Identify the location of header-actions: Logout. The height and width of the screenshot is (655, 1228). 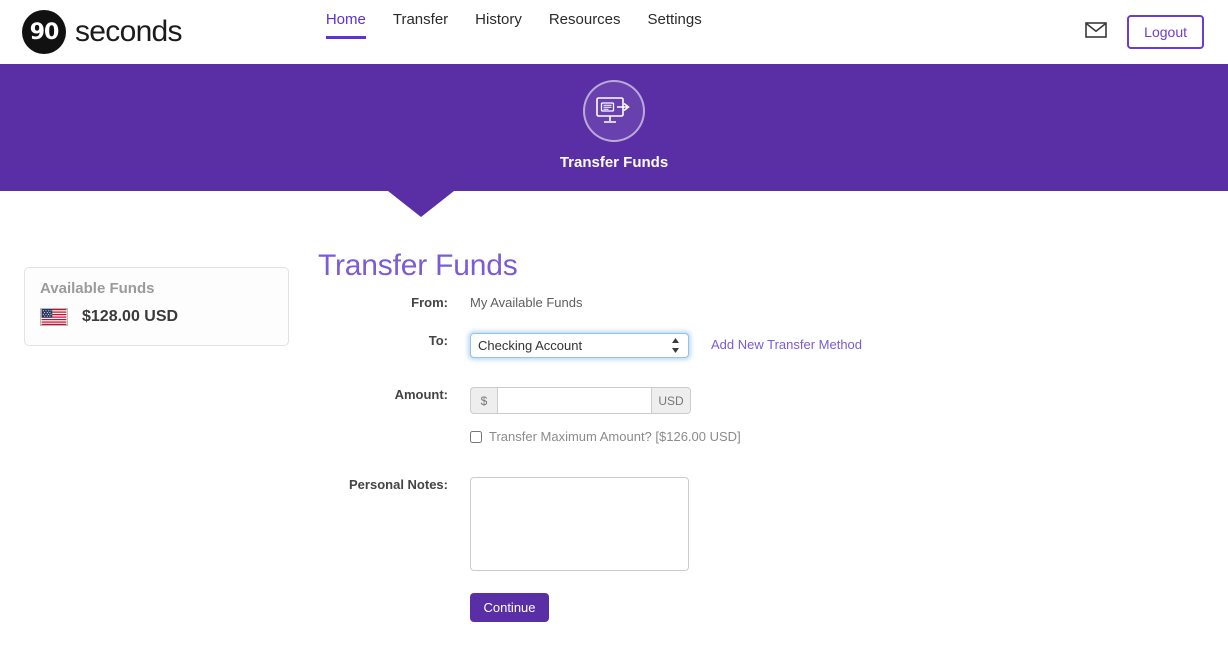
(1144, 32).